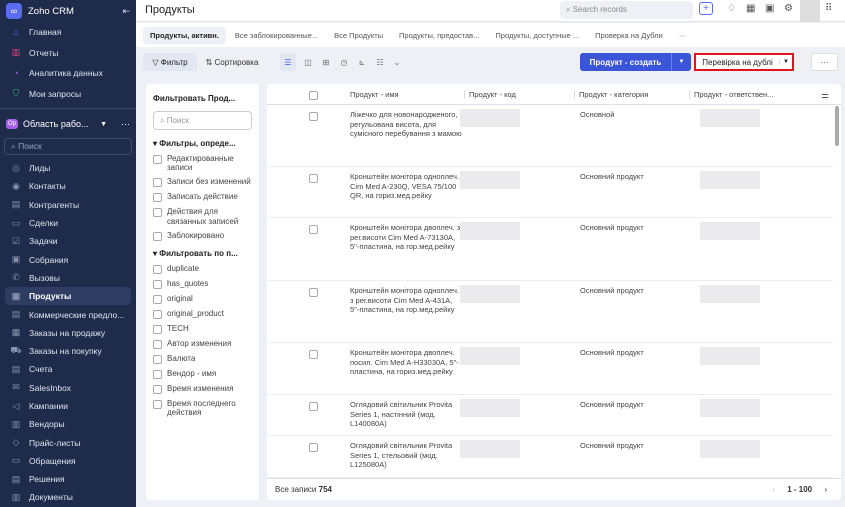  What do you see at coordinates (68, 333) in the screenshot?
I see `sidebar-item-9: ▦ Заказы на продажу` at bounding box center [68, 333].